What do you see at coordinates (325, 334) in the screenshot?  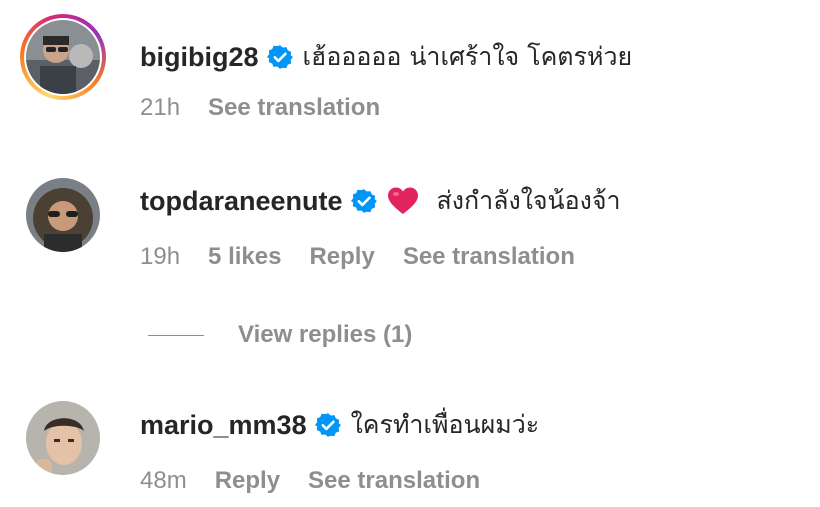 I see `view-replies-label: View replies (1)` at bounding box center [325, 334].